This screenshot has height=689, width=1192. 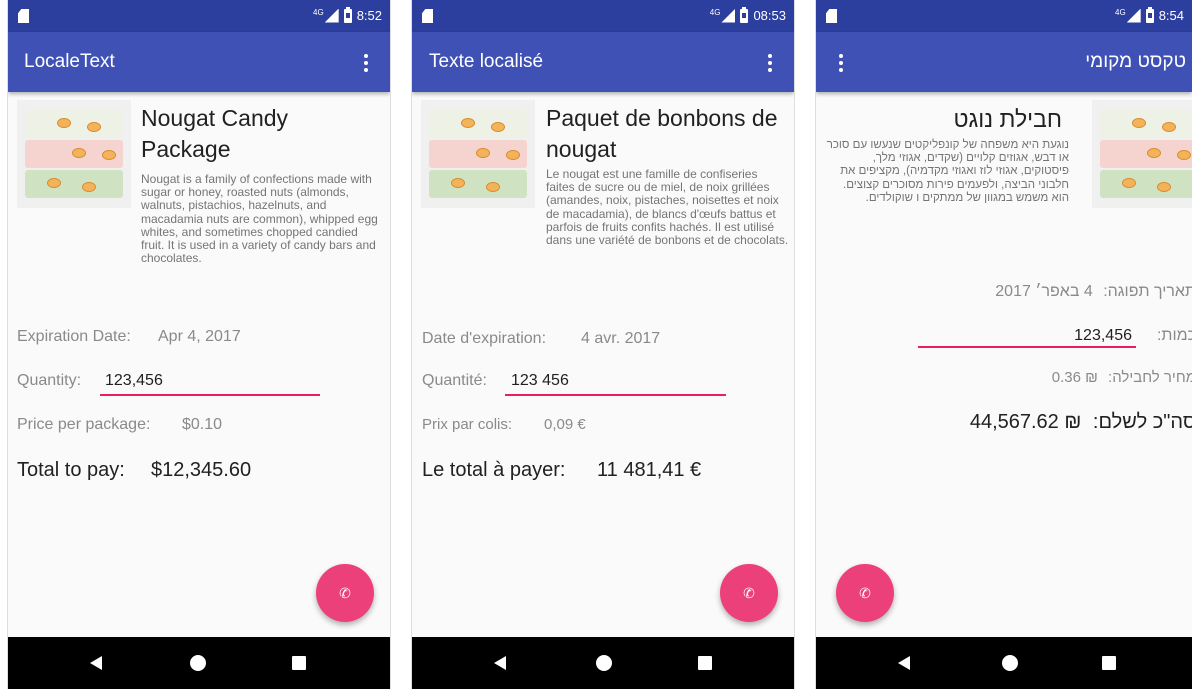 What do you see at coordinates (1004, 16) in the screenshot?
I see `status-bar: 4G 8:54` at bounding box center [1004, 16].